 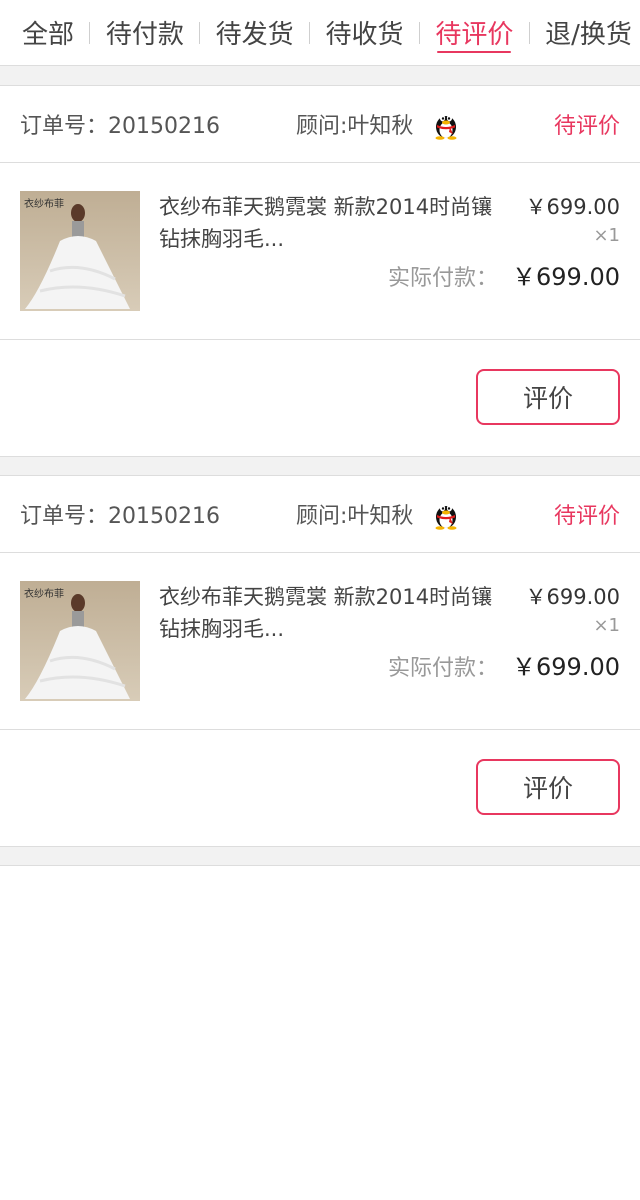 I want to click on order-status-tabs: 全部 待付款 待发货 待收货 待评价 退/换货, so click(x=320, y=33).